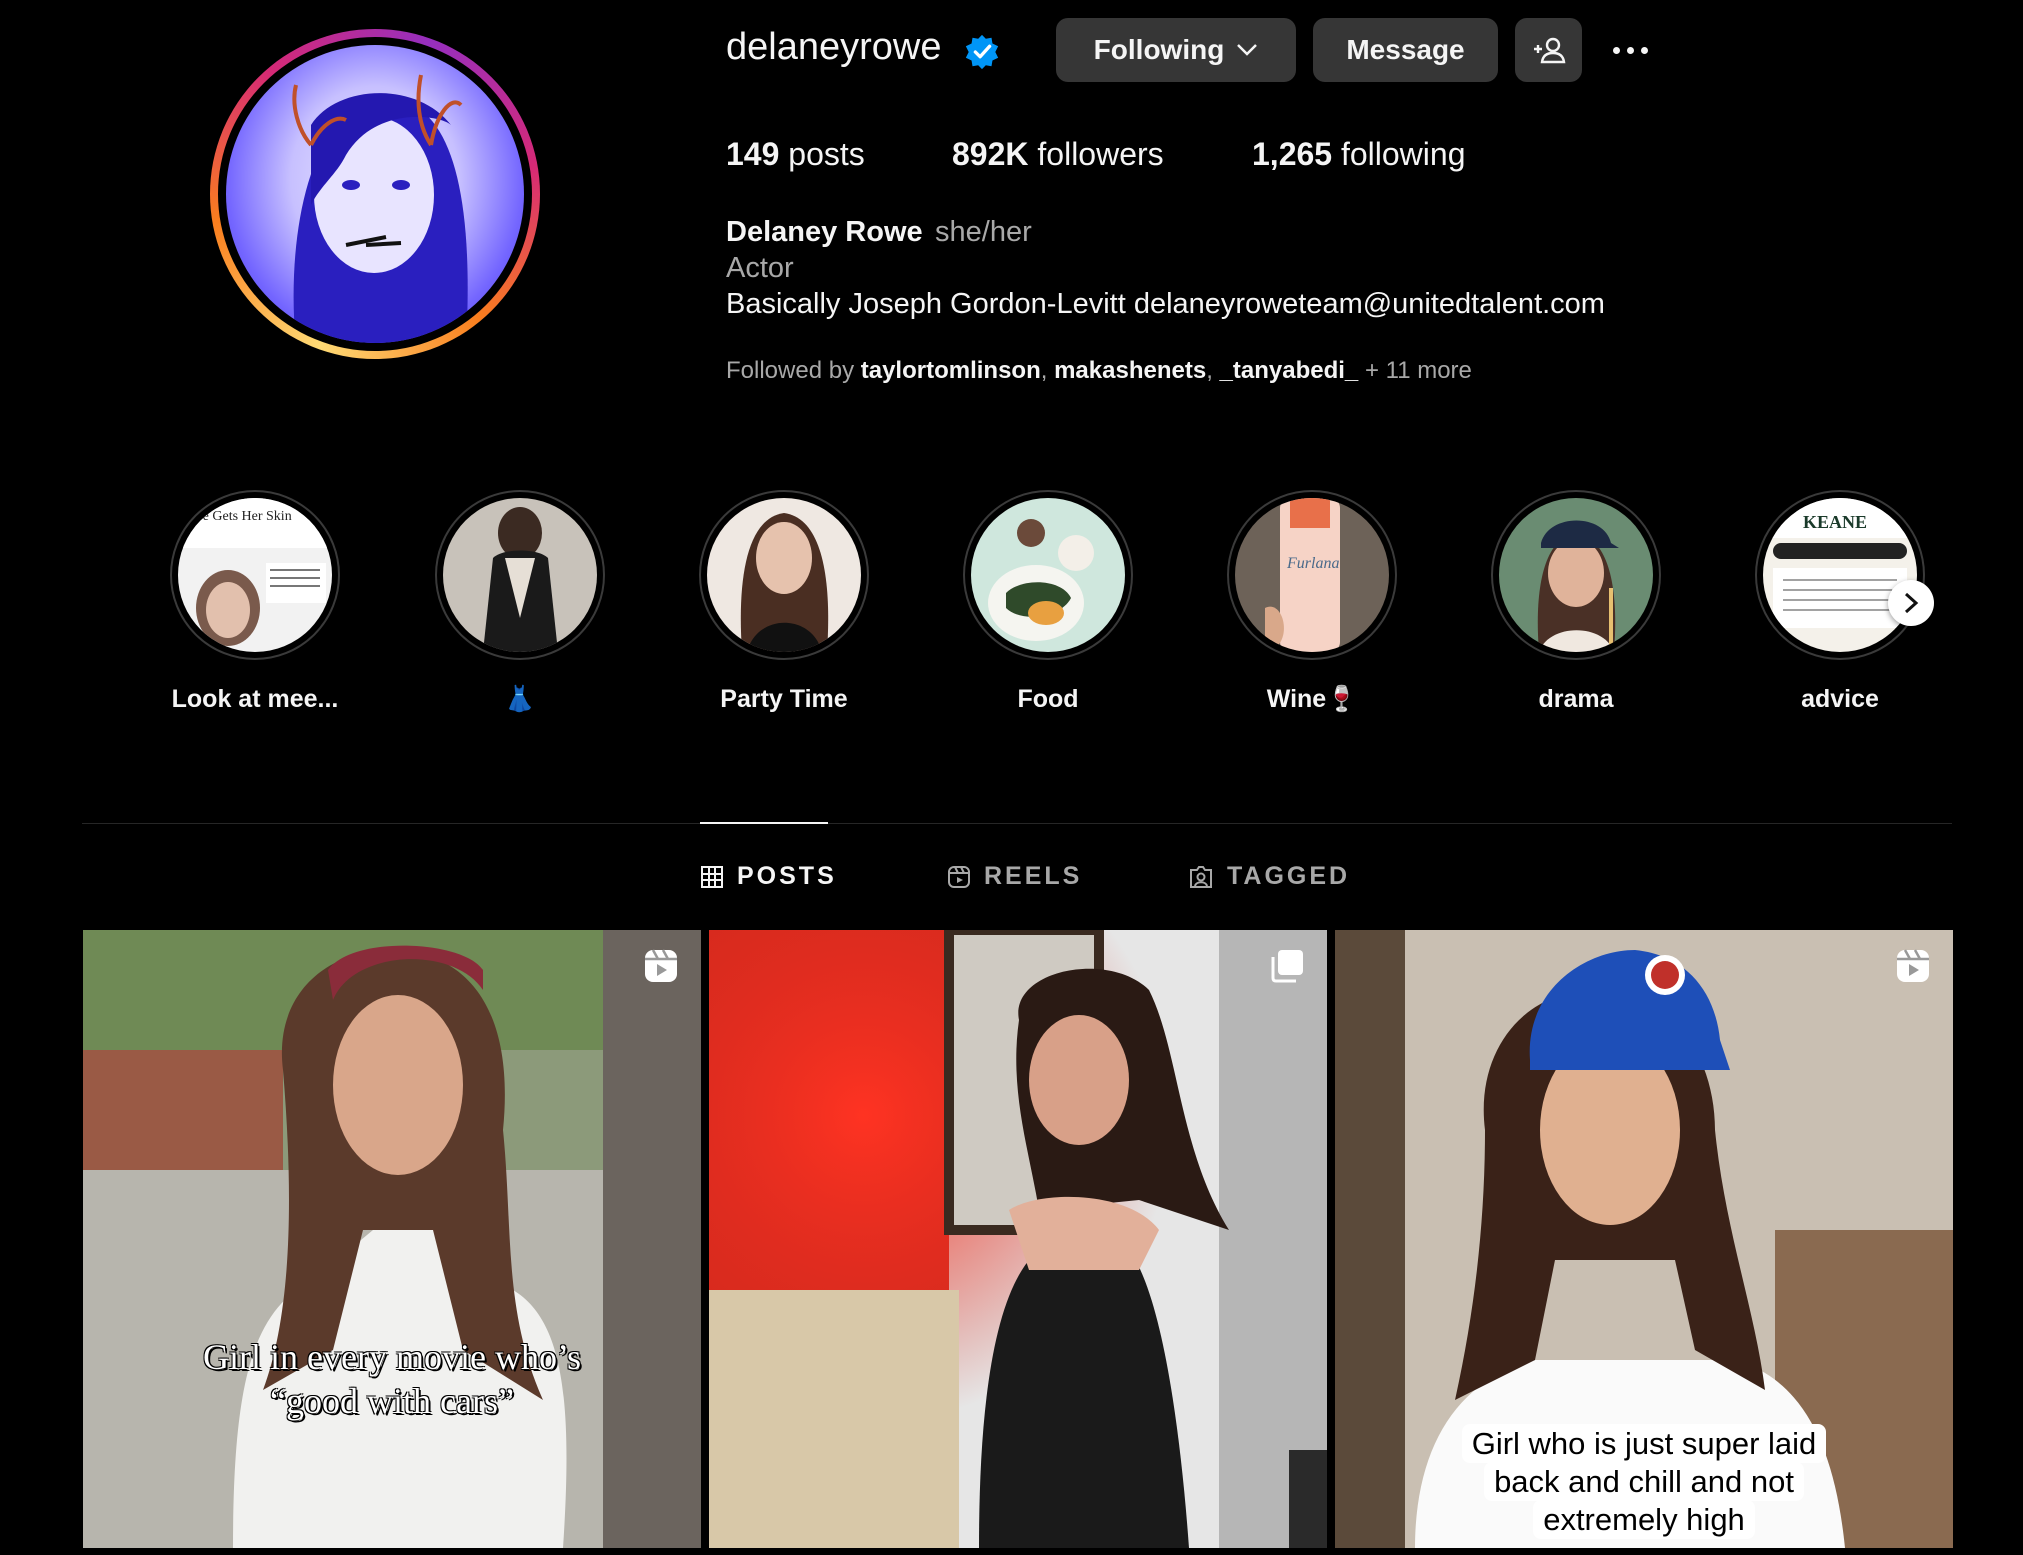 Image resolution: width=2023 pixels, height=1555 pixels. What do you see at coordinates (1358, 154) in the screenshot?
I see `following-link: 1,265 following` at bounding box center [1358, 154].